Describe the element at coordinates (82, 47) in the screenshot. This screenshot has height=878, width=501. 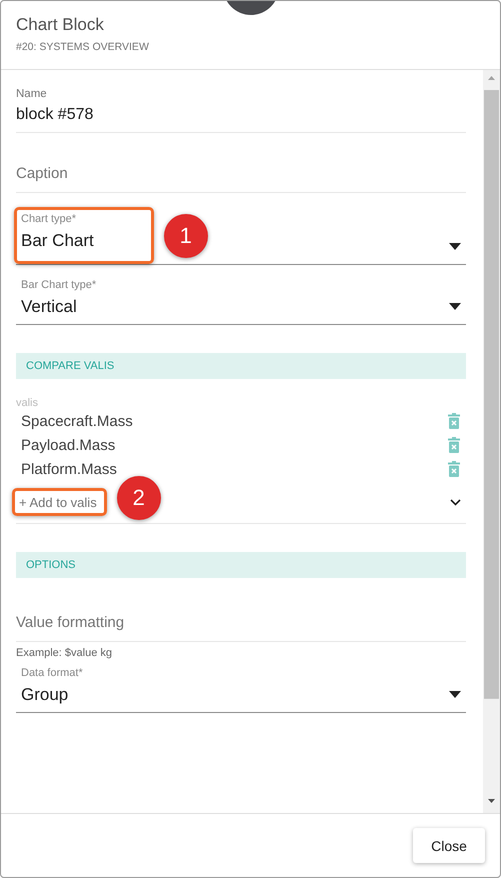
I see `dialog-subtitle: #20: SYSTEMS OVERVIEW` at that location.